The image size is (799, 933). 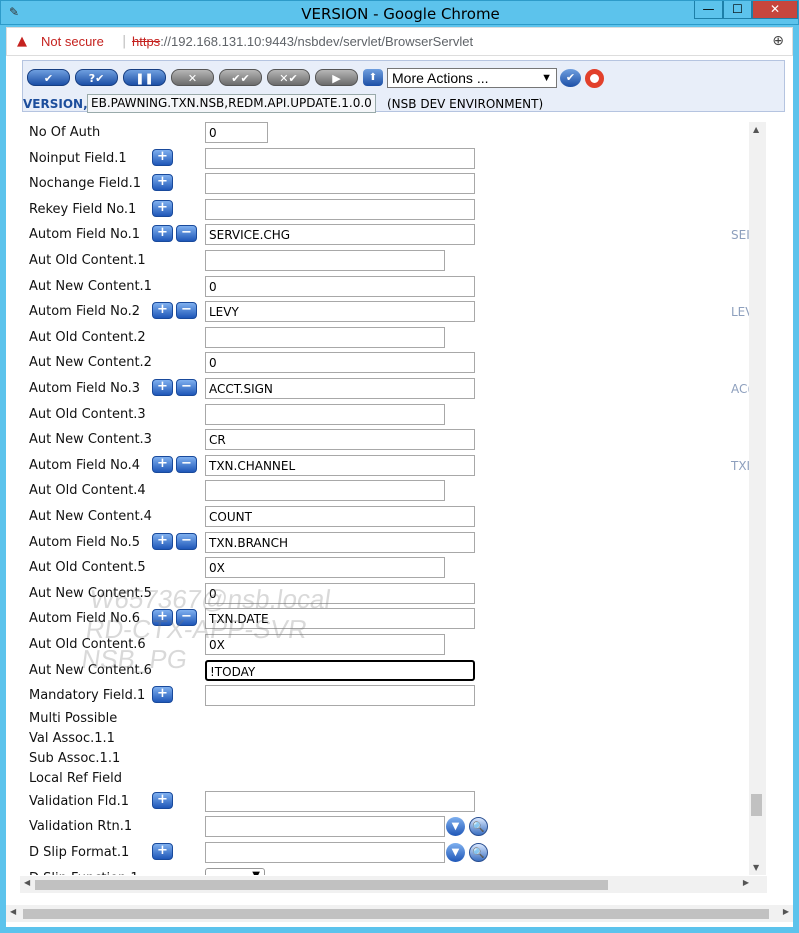 What do you see at coordinates (84, 388) in the screenshot?
I see `field-label: Autom Field No.3` at bounding box center [84, 388].